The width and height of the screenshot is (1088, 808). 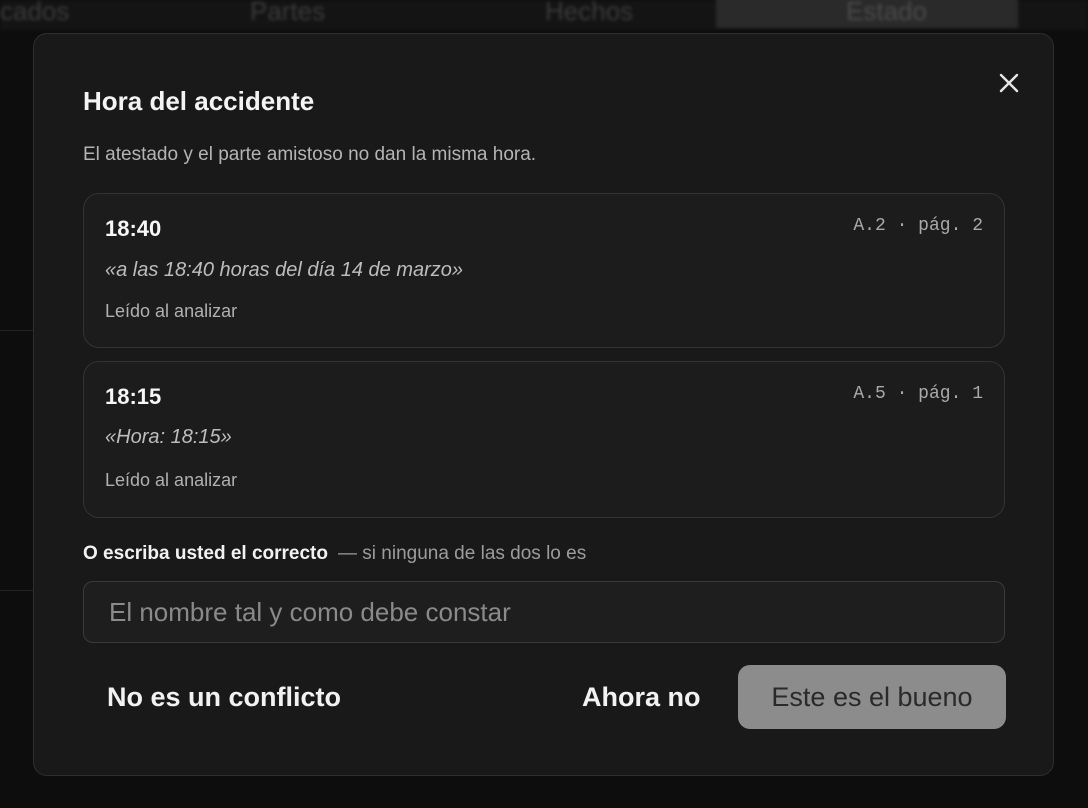 What do you see at coordinates (288, 13) in the screenshot?
I see `background-tab: Partes` at bounding box center [288, 13].